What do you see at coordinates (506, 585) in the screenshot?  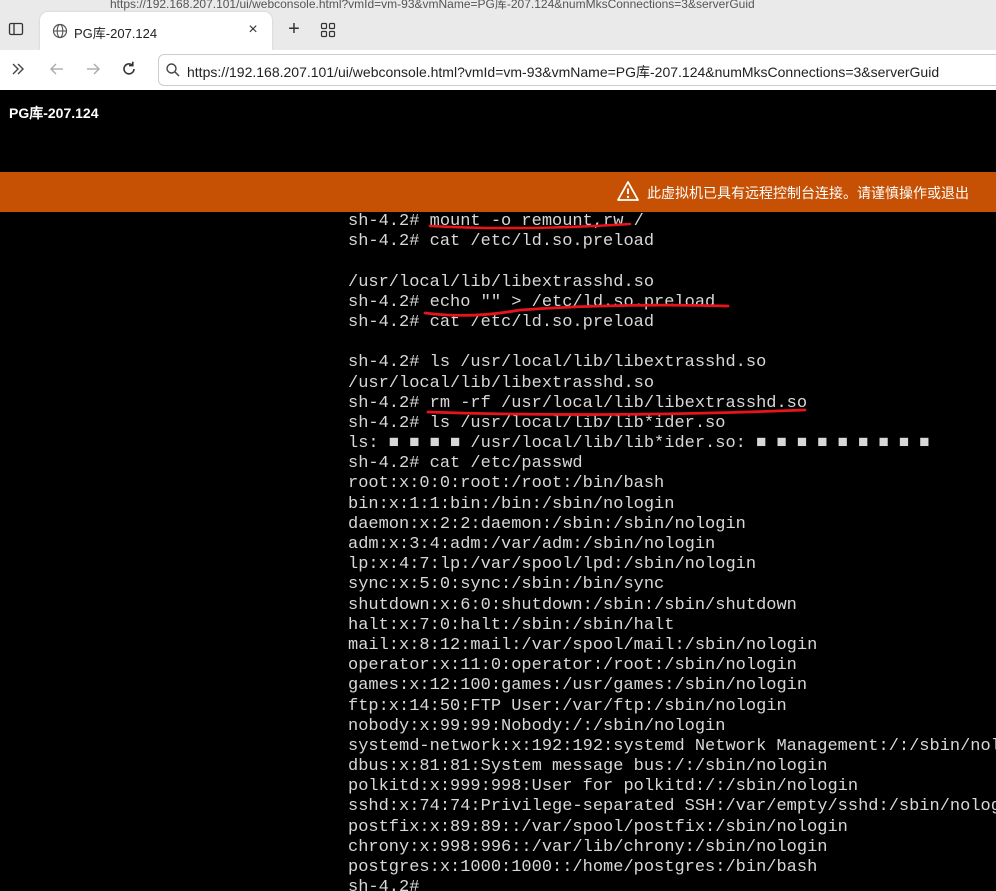 I see `terminal-line: sync:x:5:0:sync:/sbin:/bin/sync` at bounding box center [506, 585].